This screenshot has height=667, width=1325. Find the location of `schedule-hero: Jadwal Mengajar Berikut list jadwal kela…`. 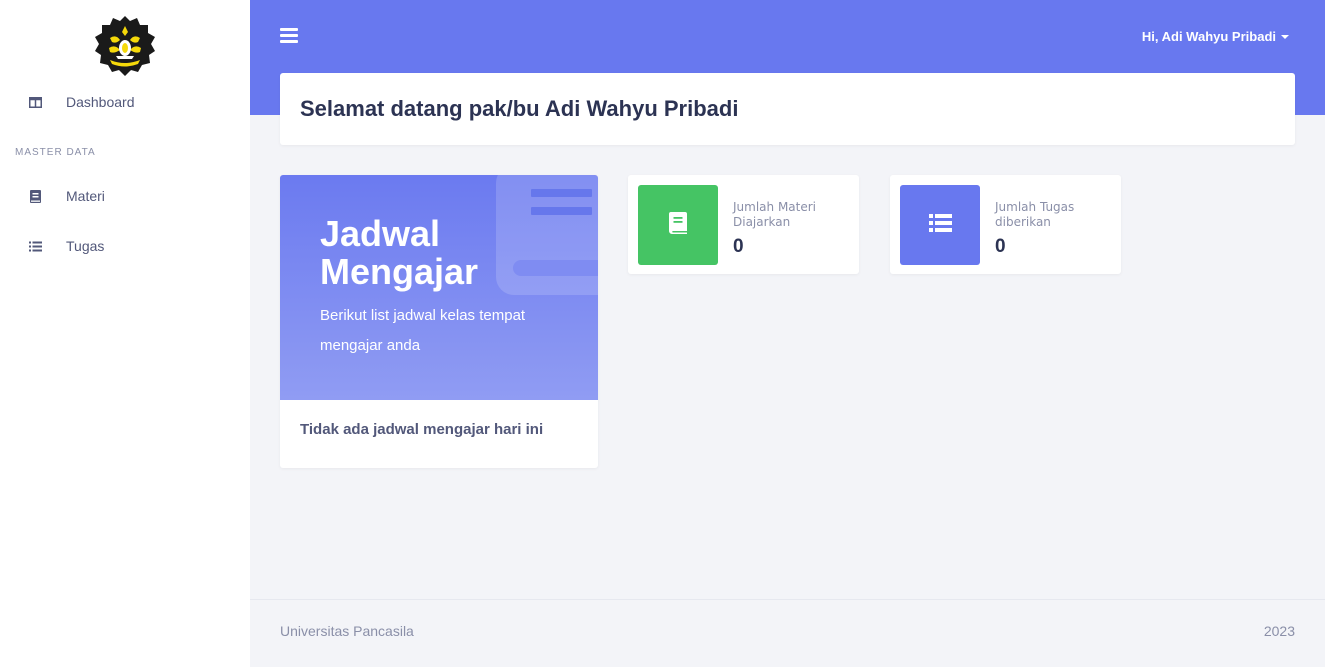

schedule-hero: Jadwal Mengajar Berikut list jadwal kela… is located at coordinates (439, 287).